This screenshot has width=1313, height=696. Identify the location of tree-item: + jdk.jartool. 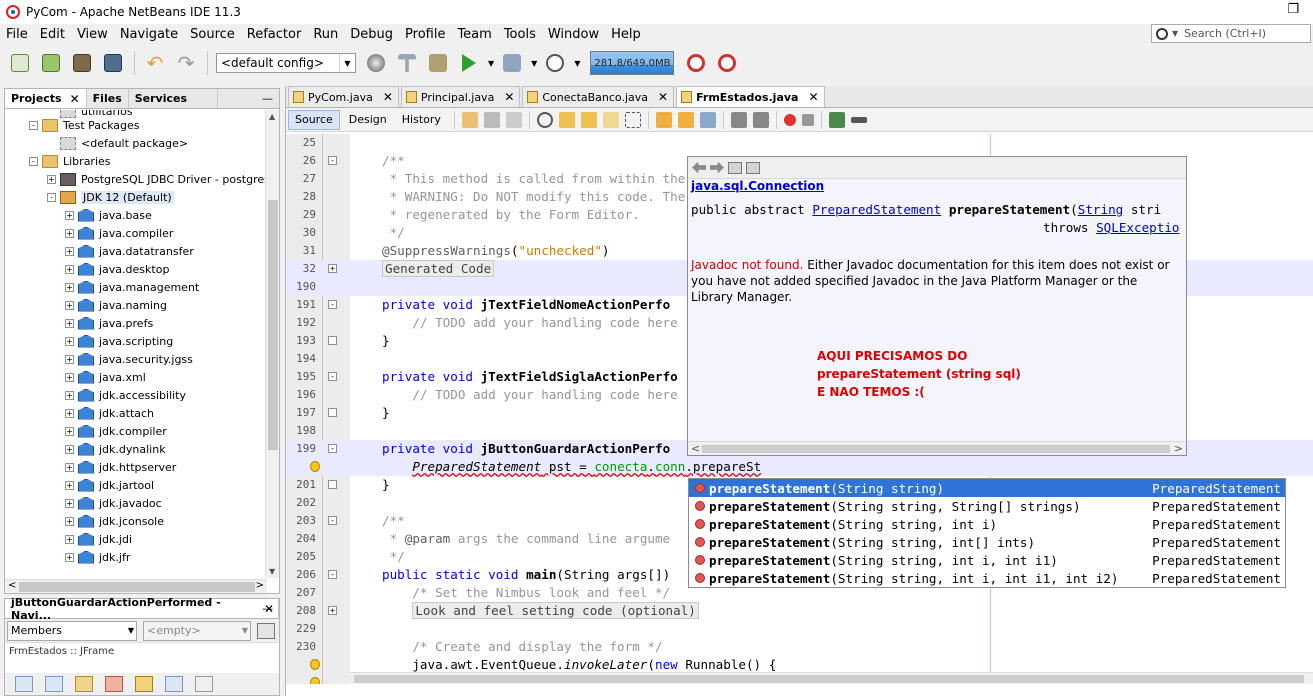
(136, 485).